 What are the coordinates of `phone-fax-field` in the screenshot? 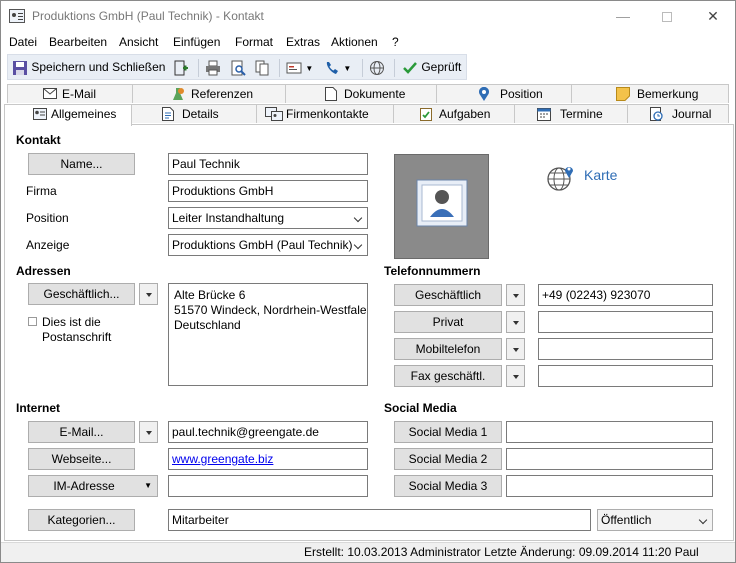 It's located at (625, 376).